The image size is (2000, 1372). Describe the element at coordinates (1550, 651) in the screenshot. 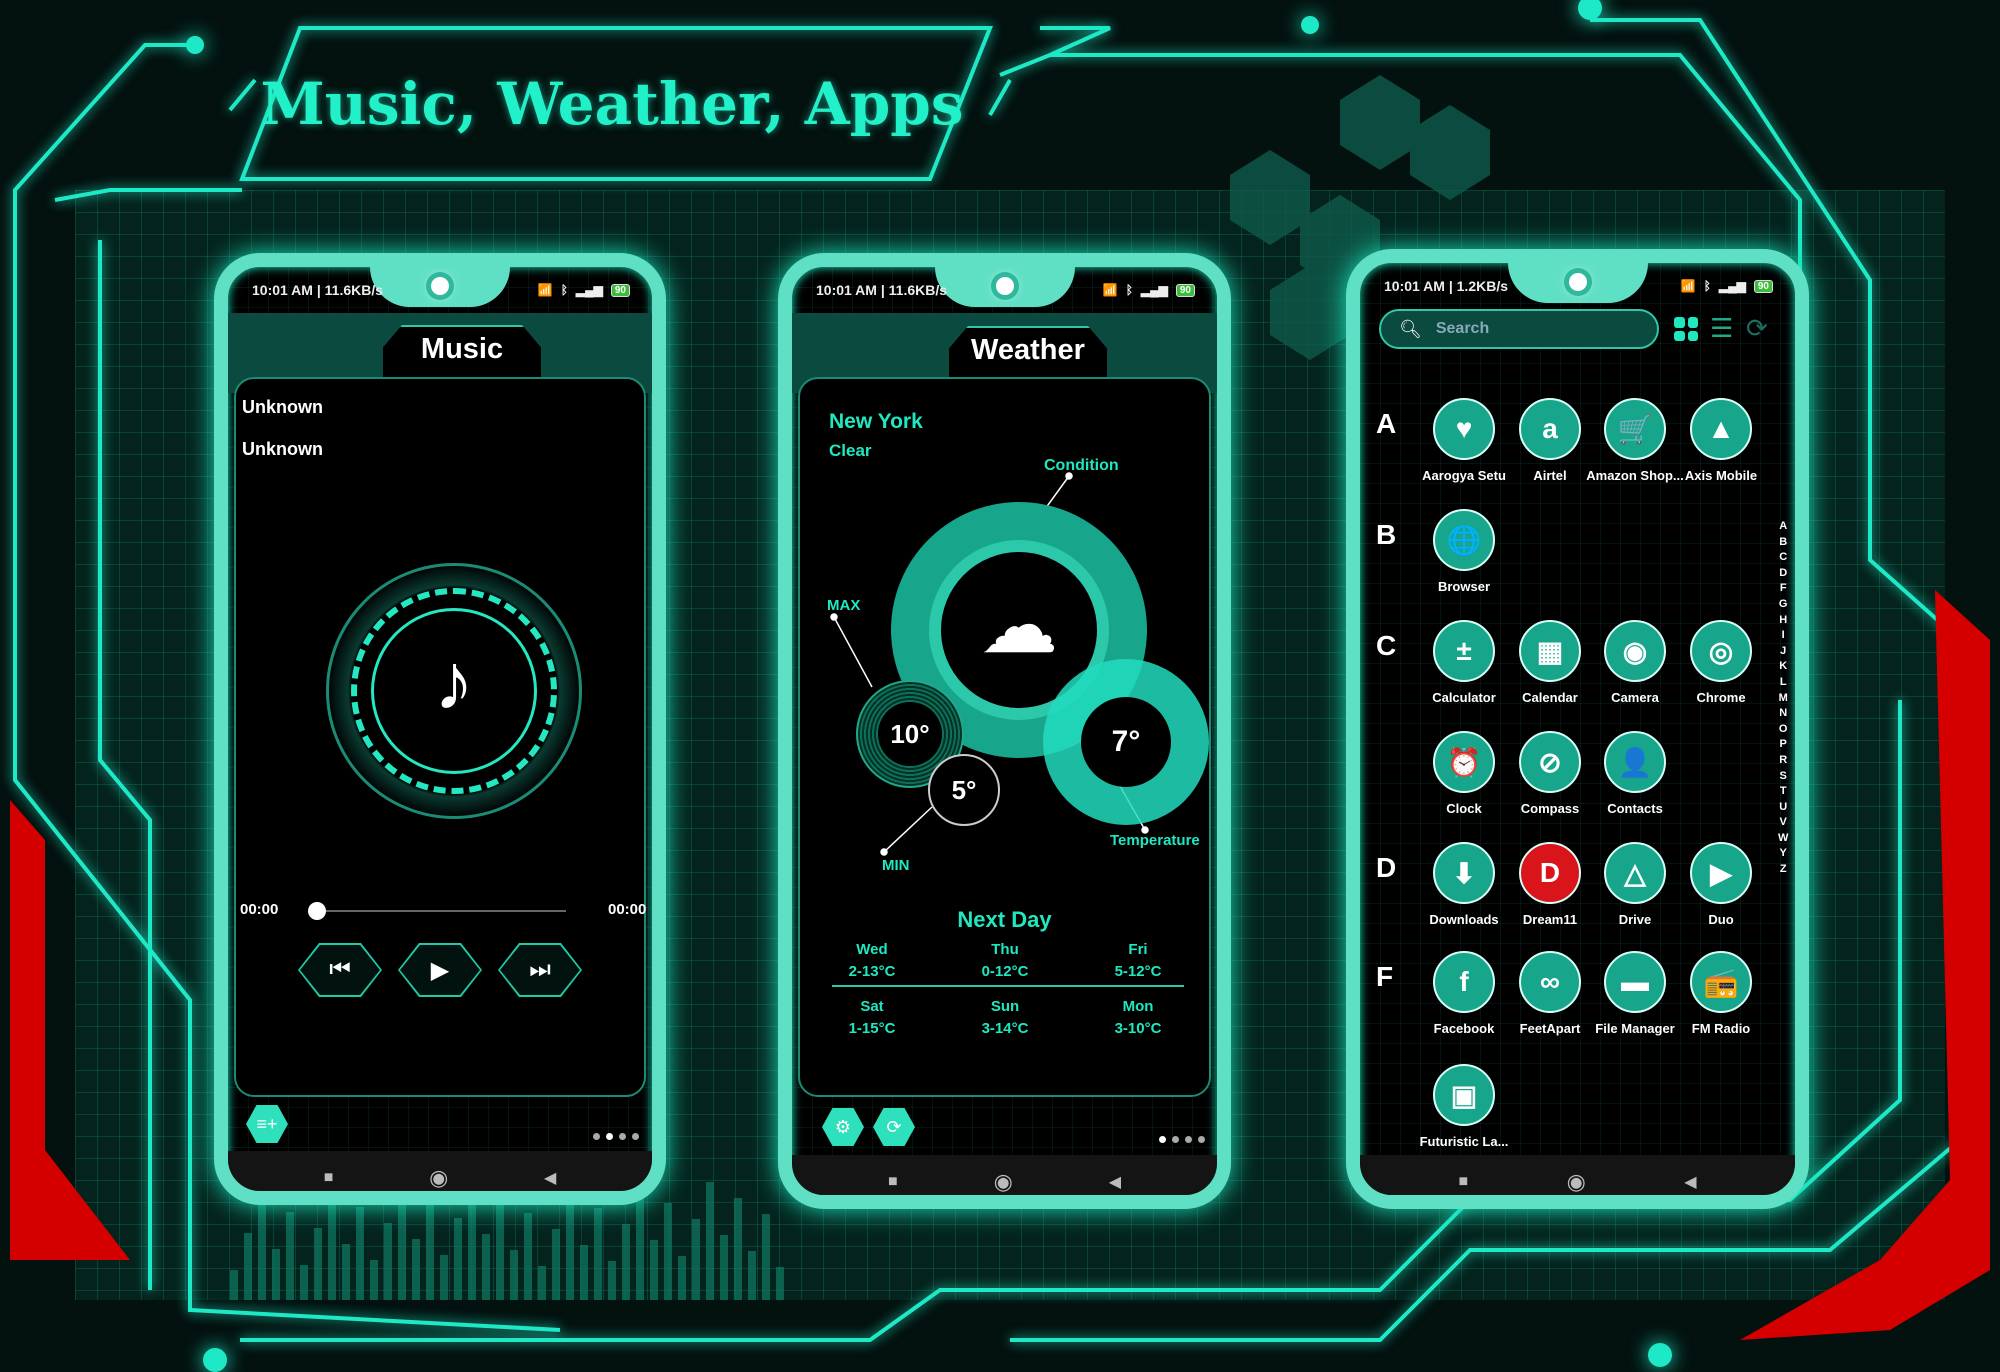

I see `app-glyph-icon: ▦` at that location.